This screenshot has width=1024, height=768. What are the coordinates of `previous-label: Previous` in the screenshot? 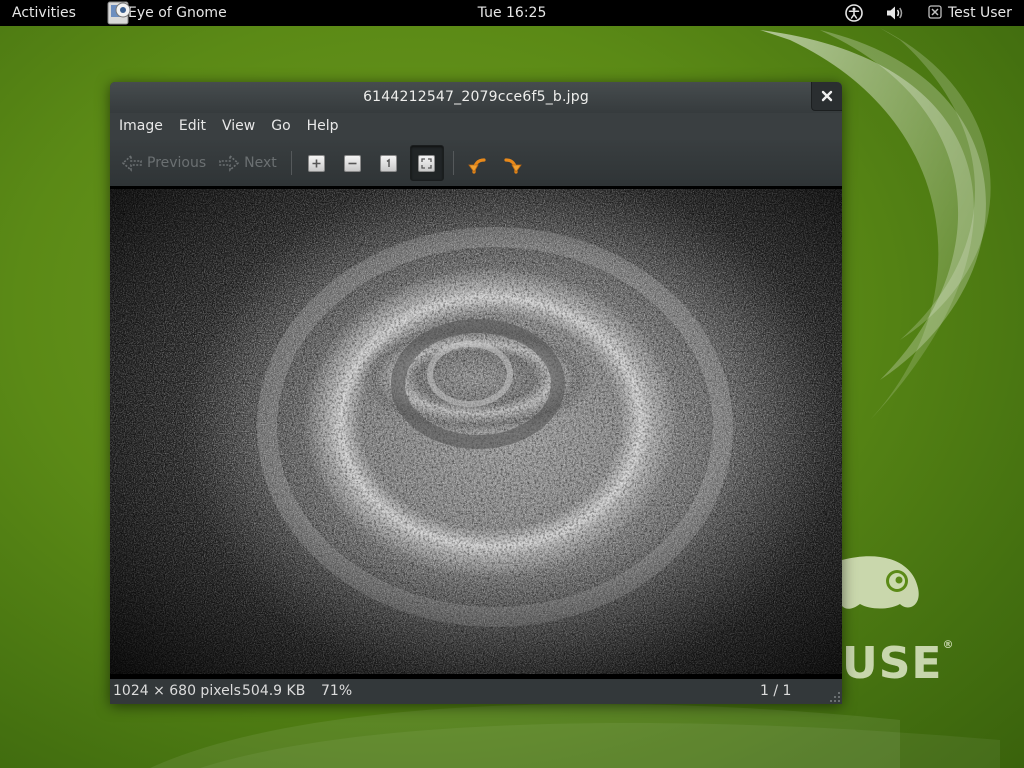 It's located at (177, 163).